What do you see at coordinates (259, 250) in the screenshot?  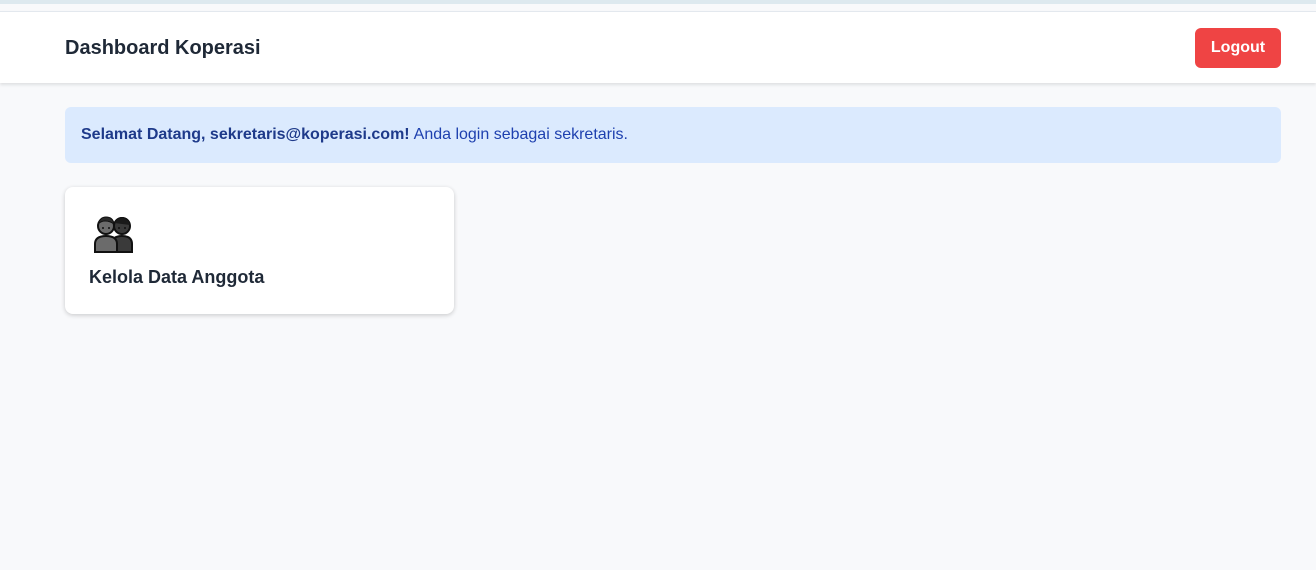 I see `card-kelola-data-anggota: Kelola Data Anggota` at bounding box center [259, 250].